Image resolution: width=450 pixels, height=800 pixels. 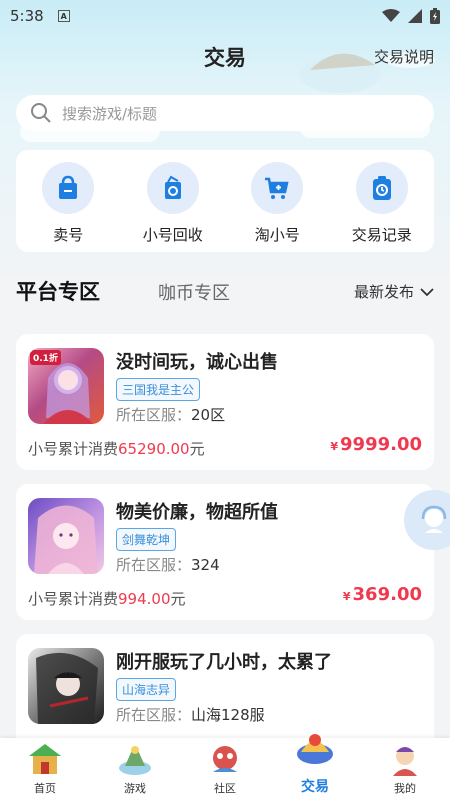 I want to click on quick-action-records: 交易记录, so click(x=382, y=207).